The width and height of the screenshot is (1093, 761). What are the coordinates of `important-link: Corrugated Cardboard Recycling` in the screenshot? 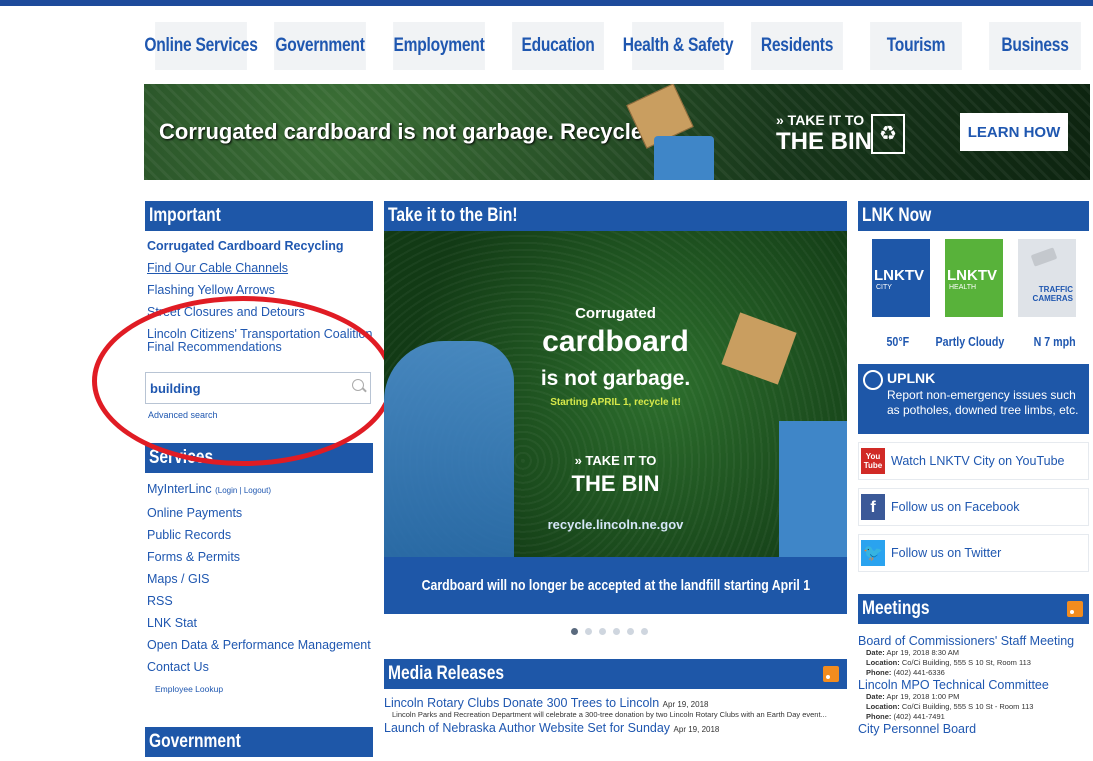 It's located at (260, 246).